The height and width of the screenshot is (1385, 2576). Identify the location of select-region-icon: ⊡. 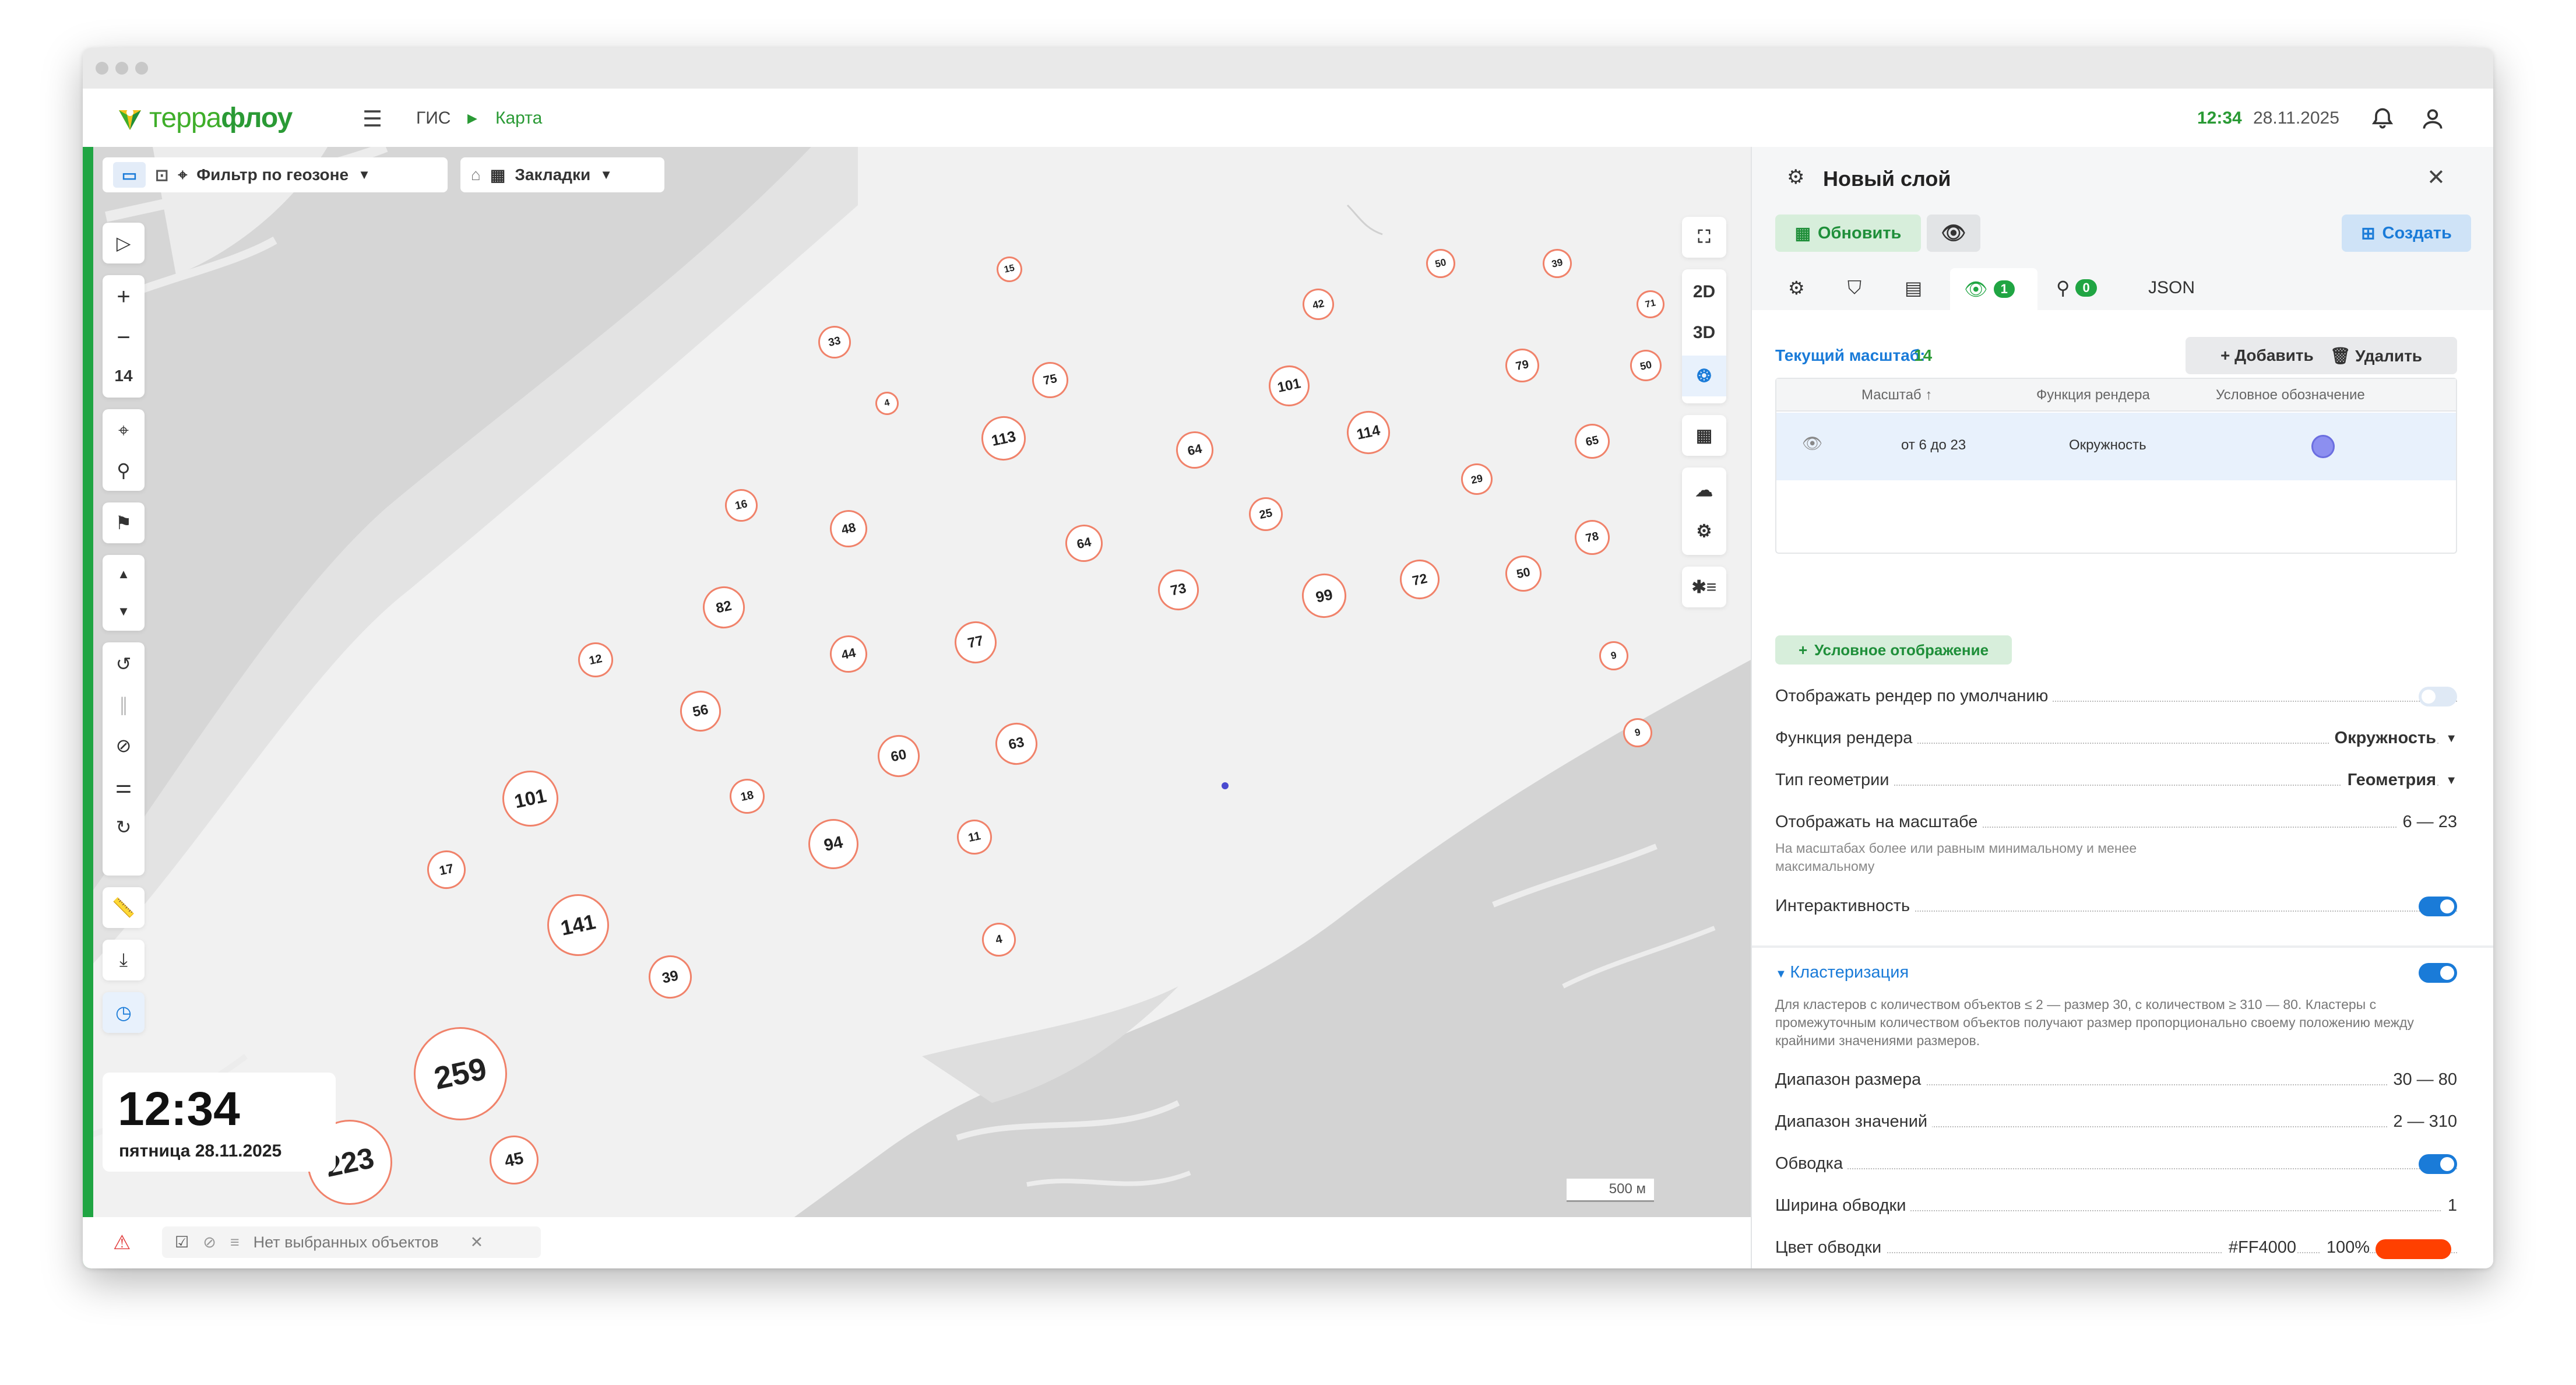
(161, 176).